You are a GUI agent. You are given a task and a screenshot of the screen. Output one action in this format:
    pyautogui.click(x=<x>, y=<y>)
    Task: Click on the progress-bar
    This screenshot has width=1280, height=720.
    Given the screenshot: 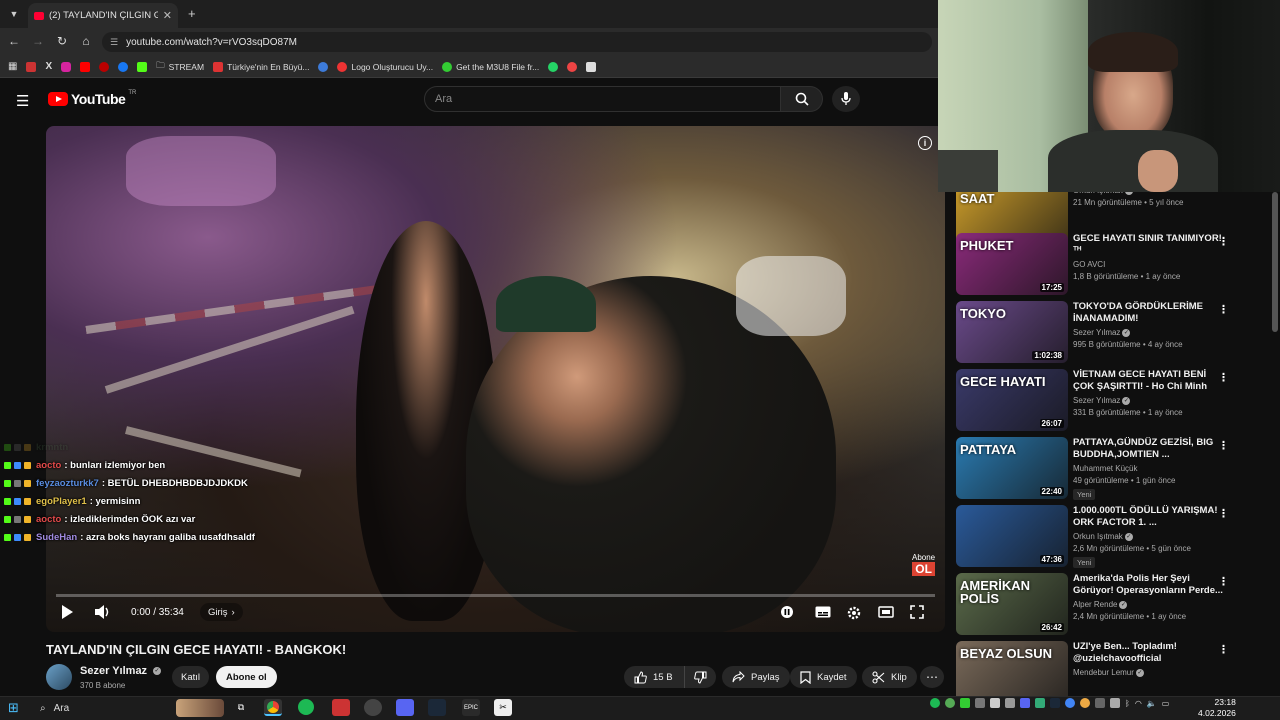 What is the action you would take?
    pyautogui.click(x=495, y=595)
    